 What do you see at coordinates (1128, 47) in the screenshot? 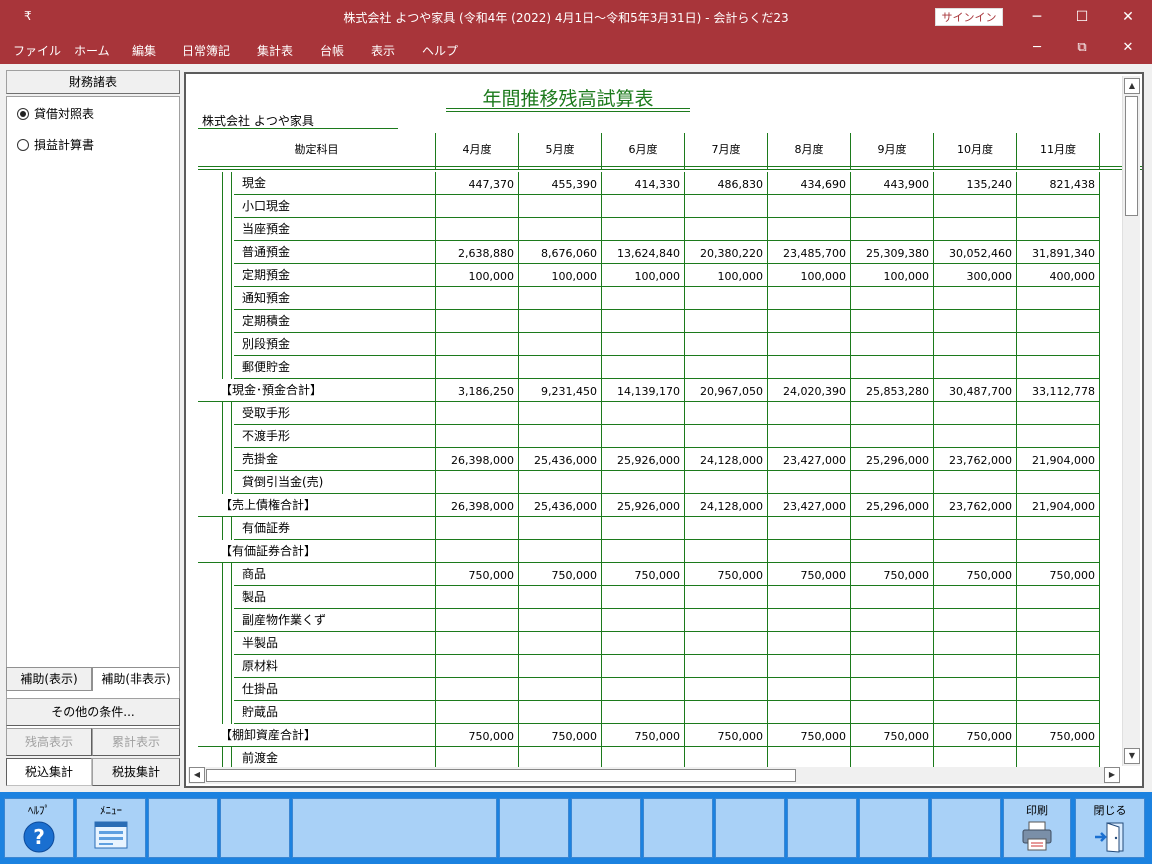
I see `mdi-close-button: ✕` at bounding box center [1128, 47].